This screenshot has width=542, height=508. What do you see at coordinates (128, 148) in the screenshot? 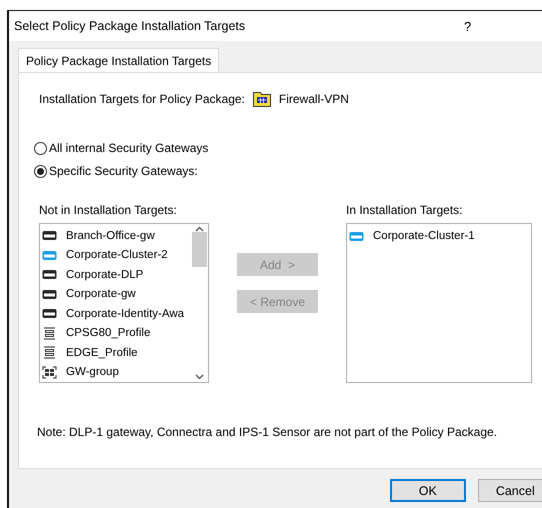
I see `radio-label: All internal Security Gateways` at bounding box center [128, 148].